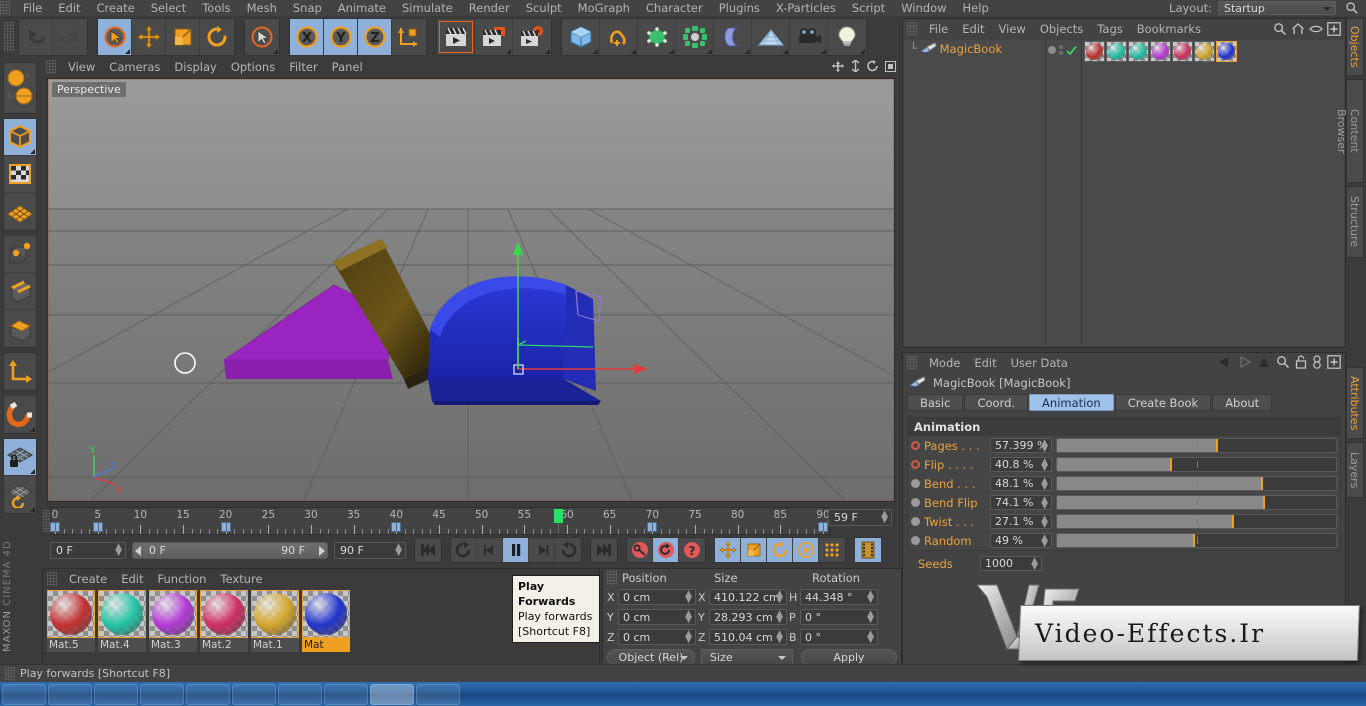 This screenshot has width=1366, height=706. What do you see at coordinates (1355, 222) in the screenshot?
I see `panel-tab-structure: Structure` at bounding box center [1355, 222].